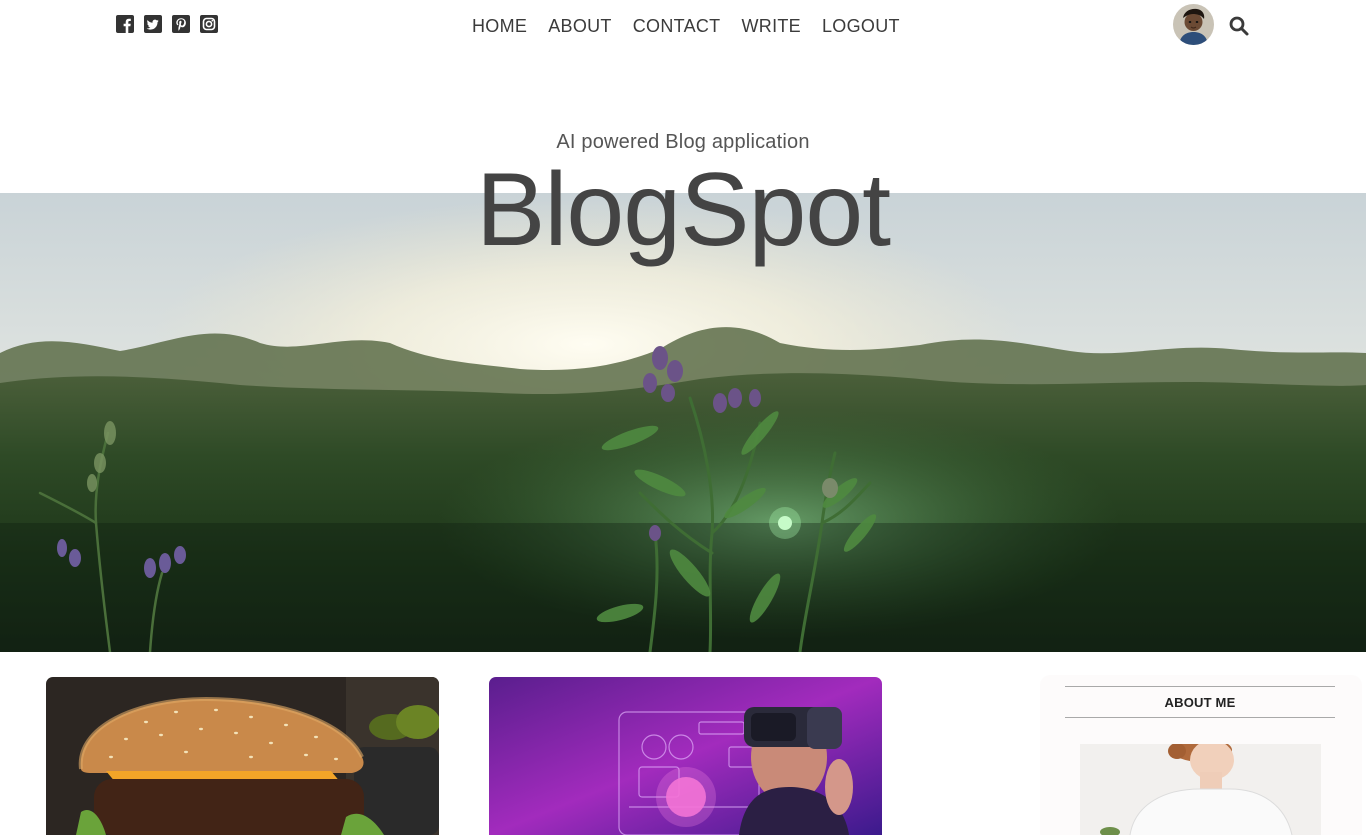 The image size is (1366, 835). I want to click on top-bar: HOME ABOUT CONTACT WRITE LOGOUT, so click(683, 26).